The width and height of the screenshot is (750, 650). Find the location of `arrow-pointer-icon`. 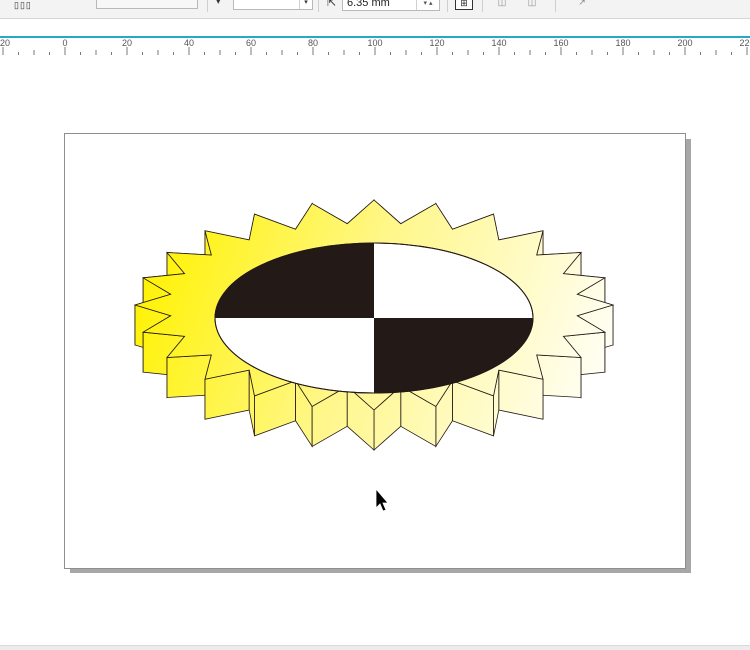

arrow-pointer-icon is located at coordinates (382, 499).